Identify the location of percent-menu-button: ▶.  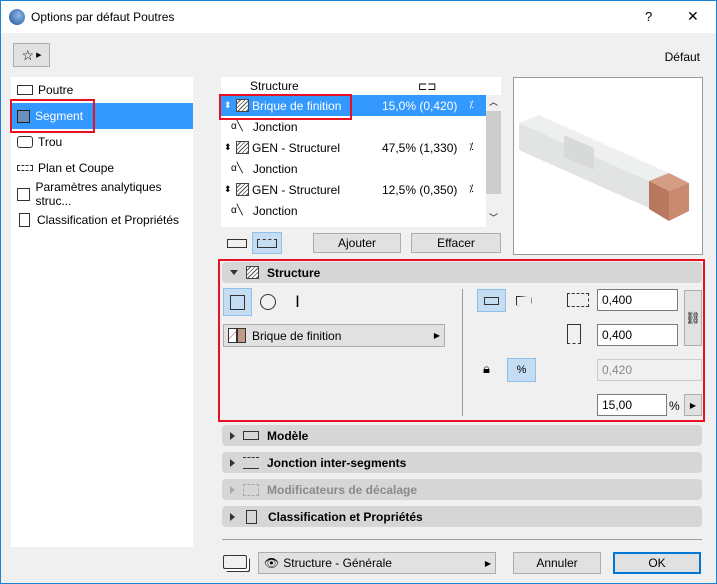
(693, 405).